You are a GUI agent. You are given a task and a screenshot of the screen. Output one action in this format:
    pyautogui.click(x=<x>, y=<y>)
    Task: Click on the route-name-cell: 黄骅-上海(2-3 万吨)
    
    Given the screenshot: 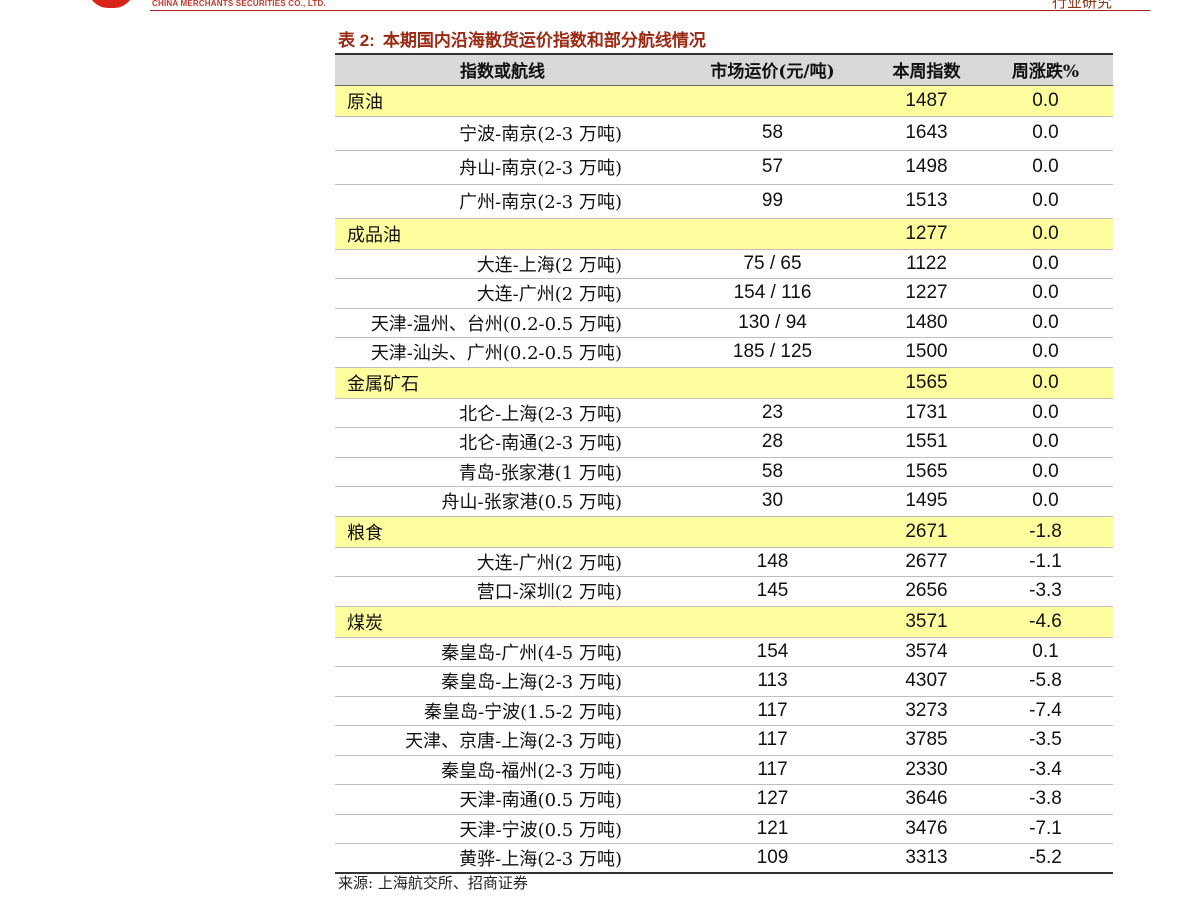 What is the action you would take?
    pyautogui.click(x=502, y=858)
    